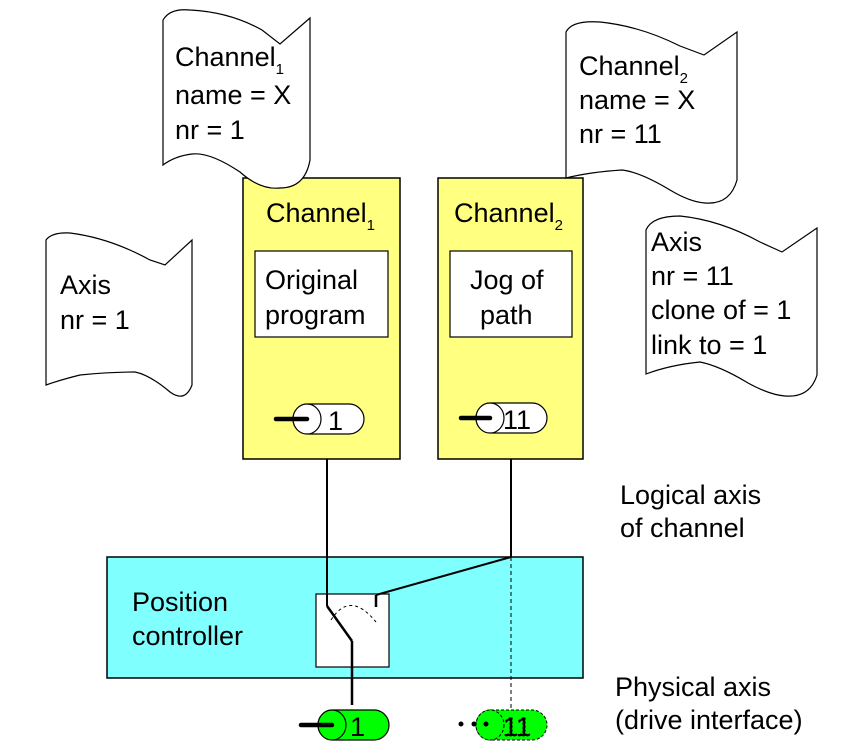 This screenshot has height=752, width=866. Describe the element at coordinates (225, 57) in the screenshot. I see `doc-channel1-title: Channel` at that location.